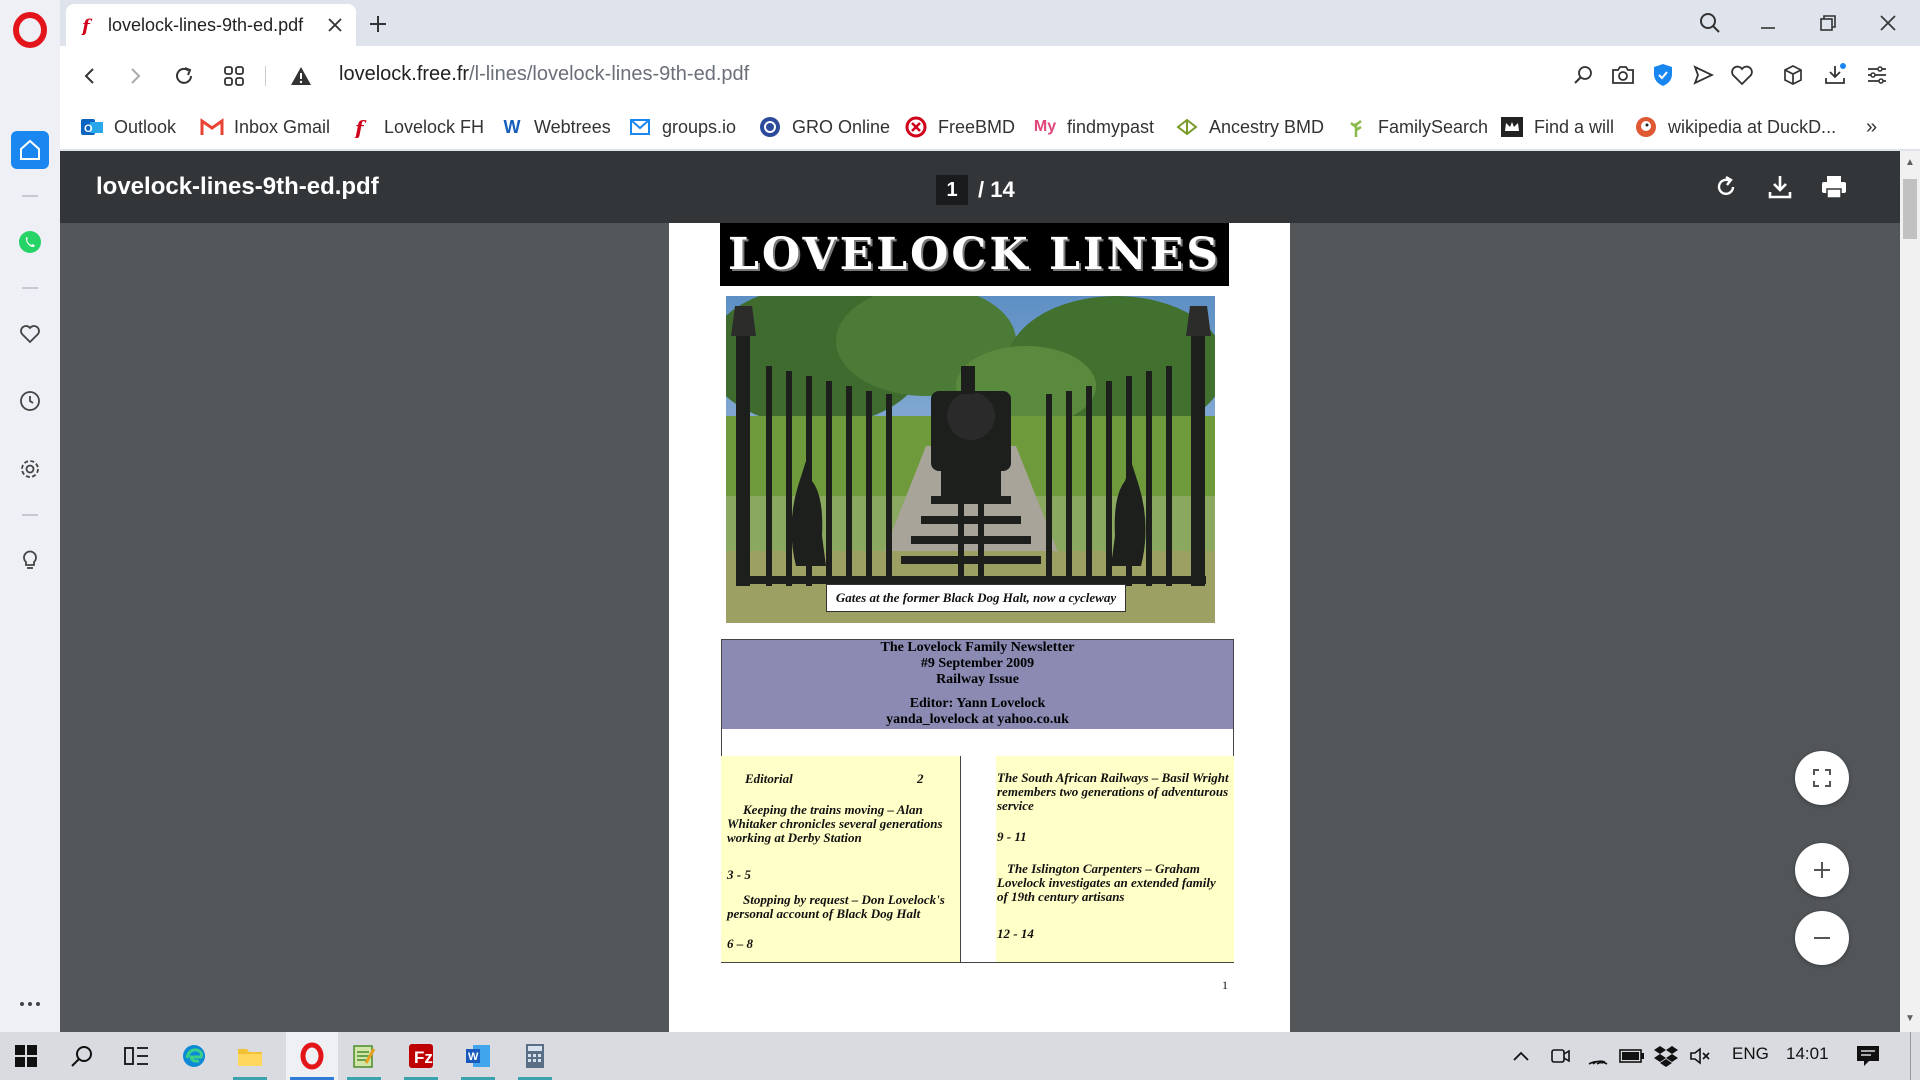  What do you see at coordinates (206, 24) in the screenshot?
I see `tab-title: lovelock-lines-9th-ed.pdf` at bounding box center [206, 24].